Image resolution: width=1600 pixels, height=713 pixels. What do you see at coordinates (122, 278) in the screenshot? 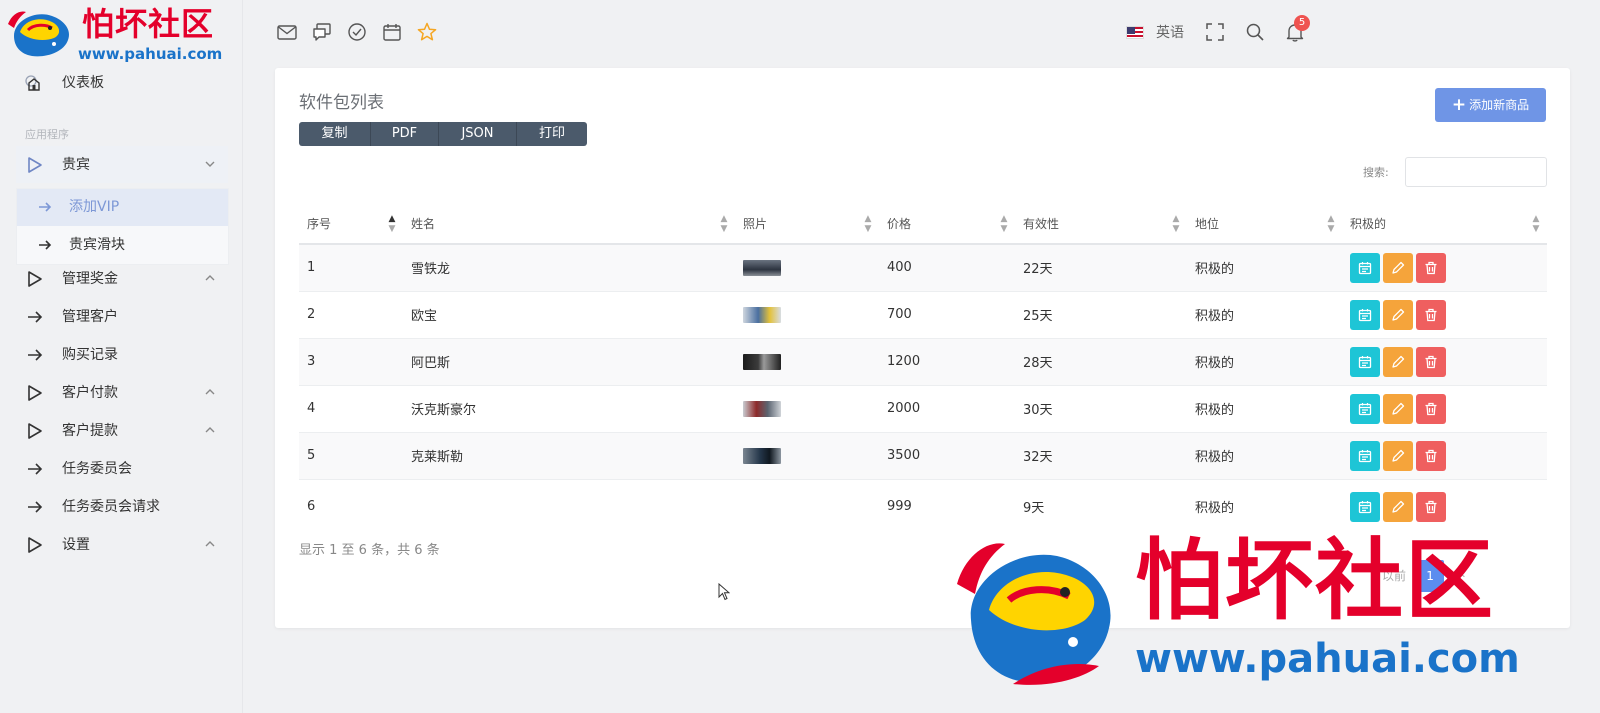
I see `sidebar-item-manage-bonus: 管理奖金` at bounding box center [122, 278].